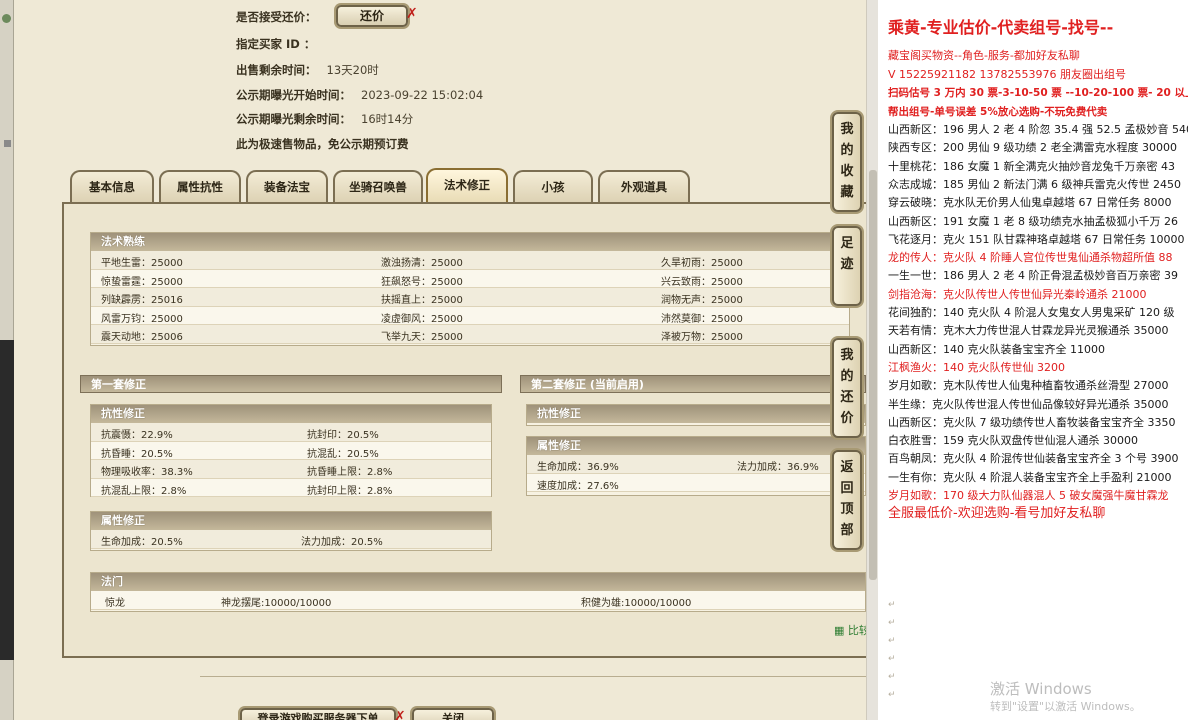 The image size is (1188, 720). What do you see at coordinates (847, 254) in the screenshot?
I see `side-tab-history-label: 足迹` at bounding box center [847, 254].